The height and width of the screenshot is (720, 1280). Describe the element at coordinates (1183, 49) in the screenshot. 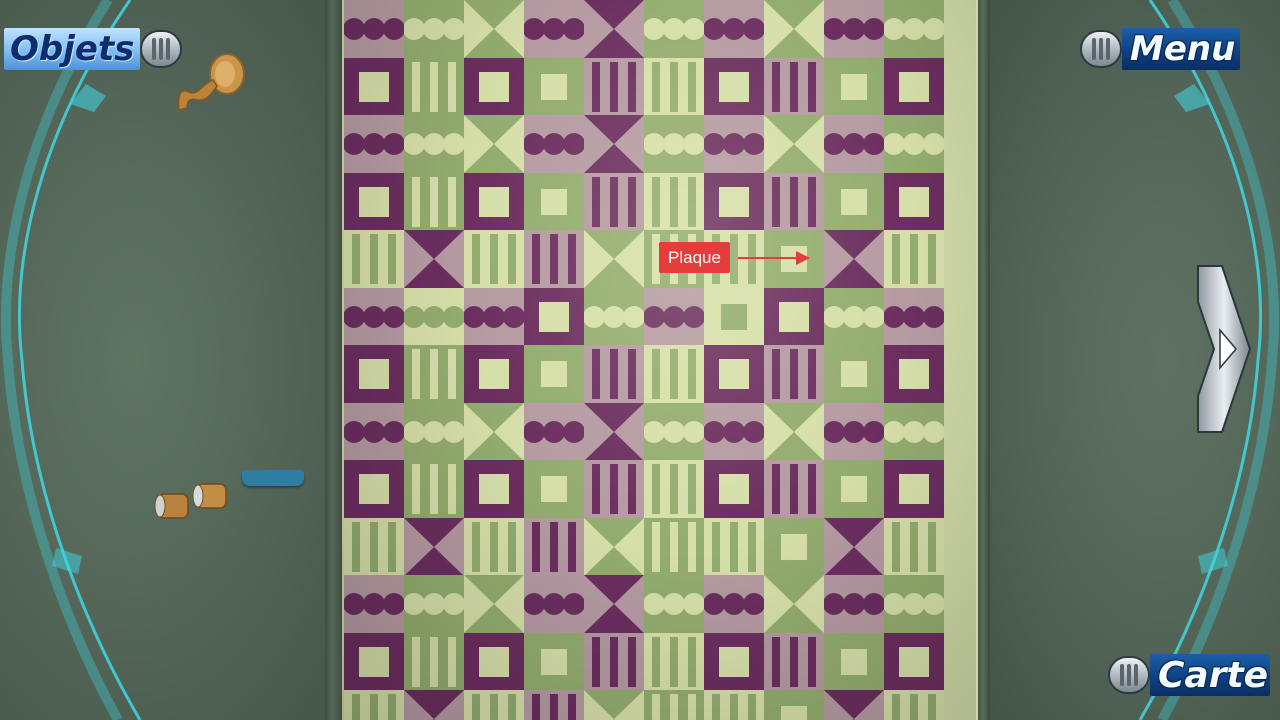

I see `menu-label: Menu` at that location.